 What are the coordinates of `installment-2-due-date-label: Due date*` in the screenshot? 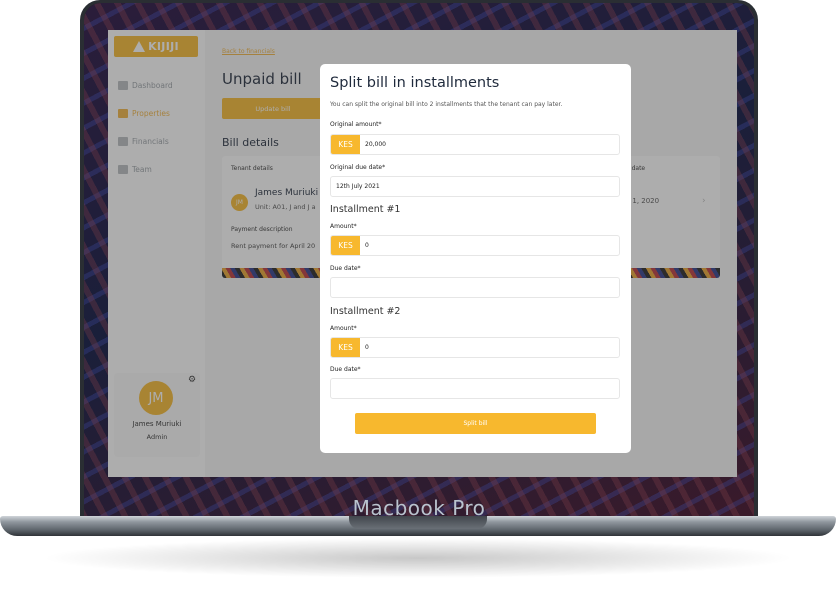 It's located at (345, 369).